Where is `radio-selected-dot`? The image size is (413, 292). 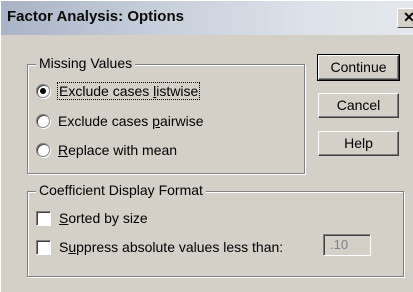 radio-selected-dot is located at coordinates (43, 91).